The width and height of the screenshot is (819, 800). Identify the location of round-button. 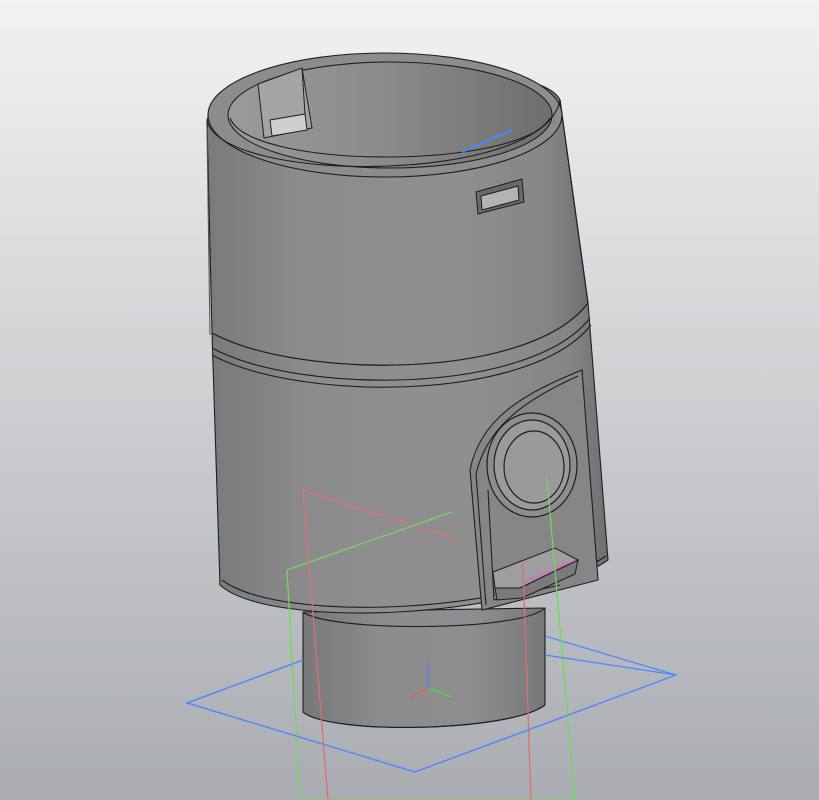
(532, 465).